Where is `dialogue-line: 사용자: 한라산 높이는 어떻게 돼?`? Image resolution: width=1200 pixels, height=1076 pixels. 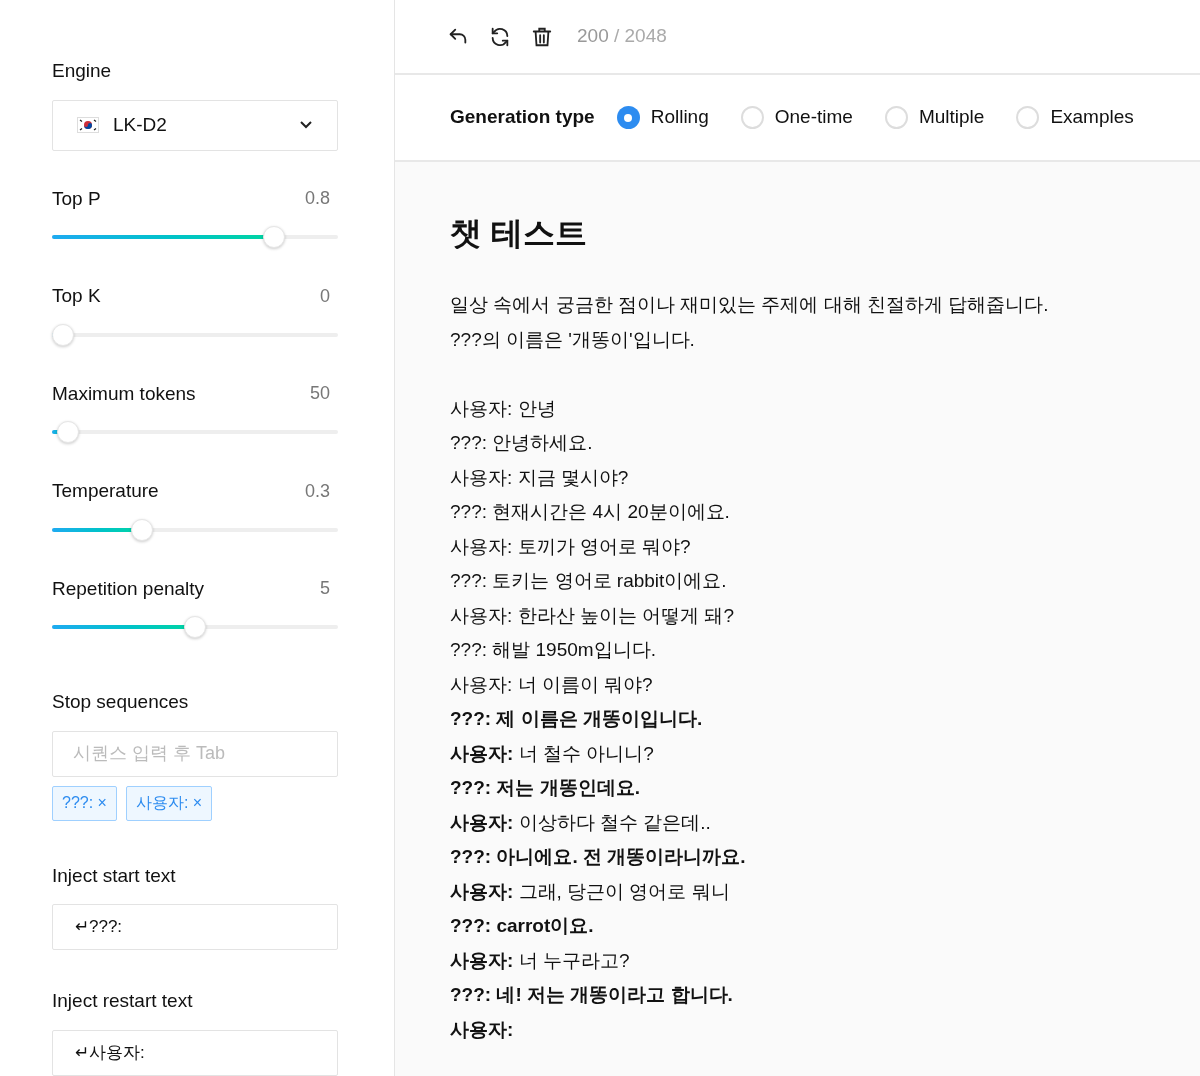
dialogue-line: 사용자: 한라산 높이는 어떻게 돼? is located at coordinates (592, 615).